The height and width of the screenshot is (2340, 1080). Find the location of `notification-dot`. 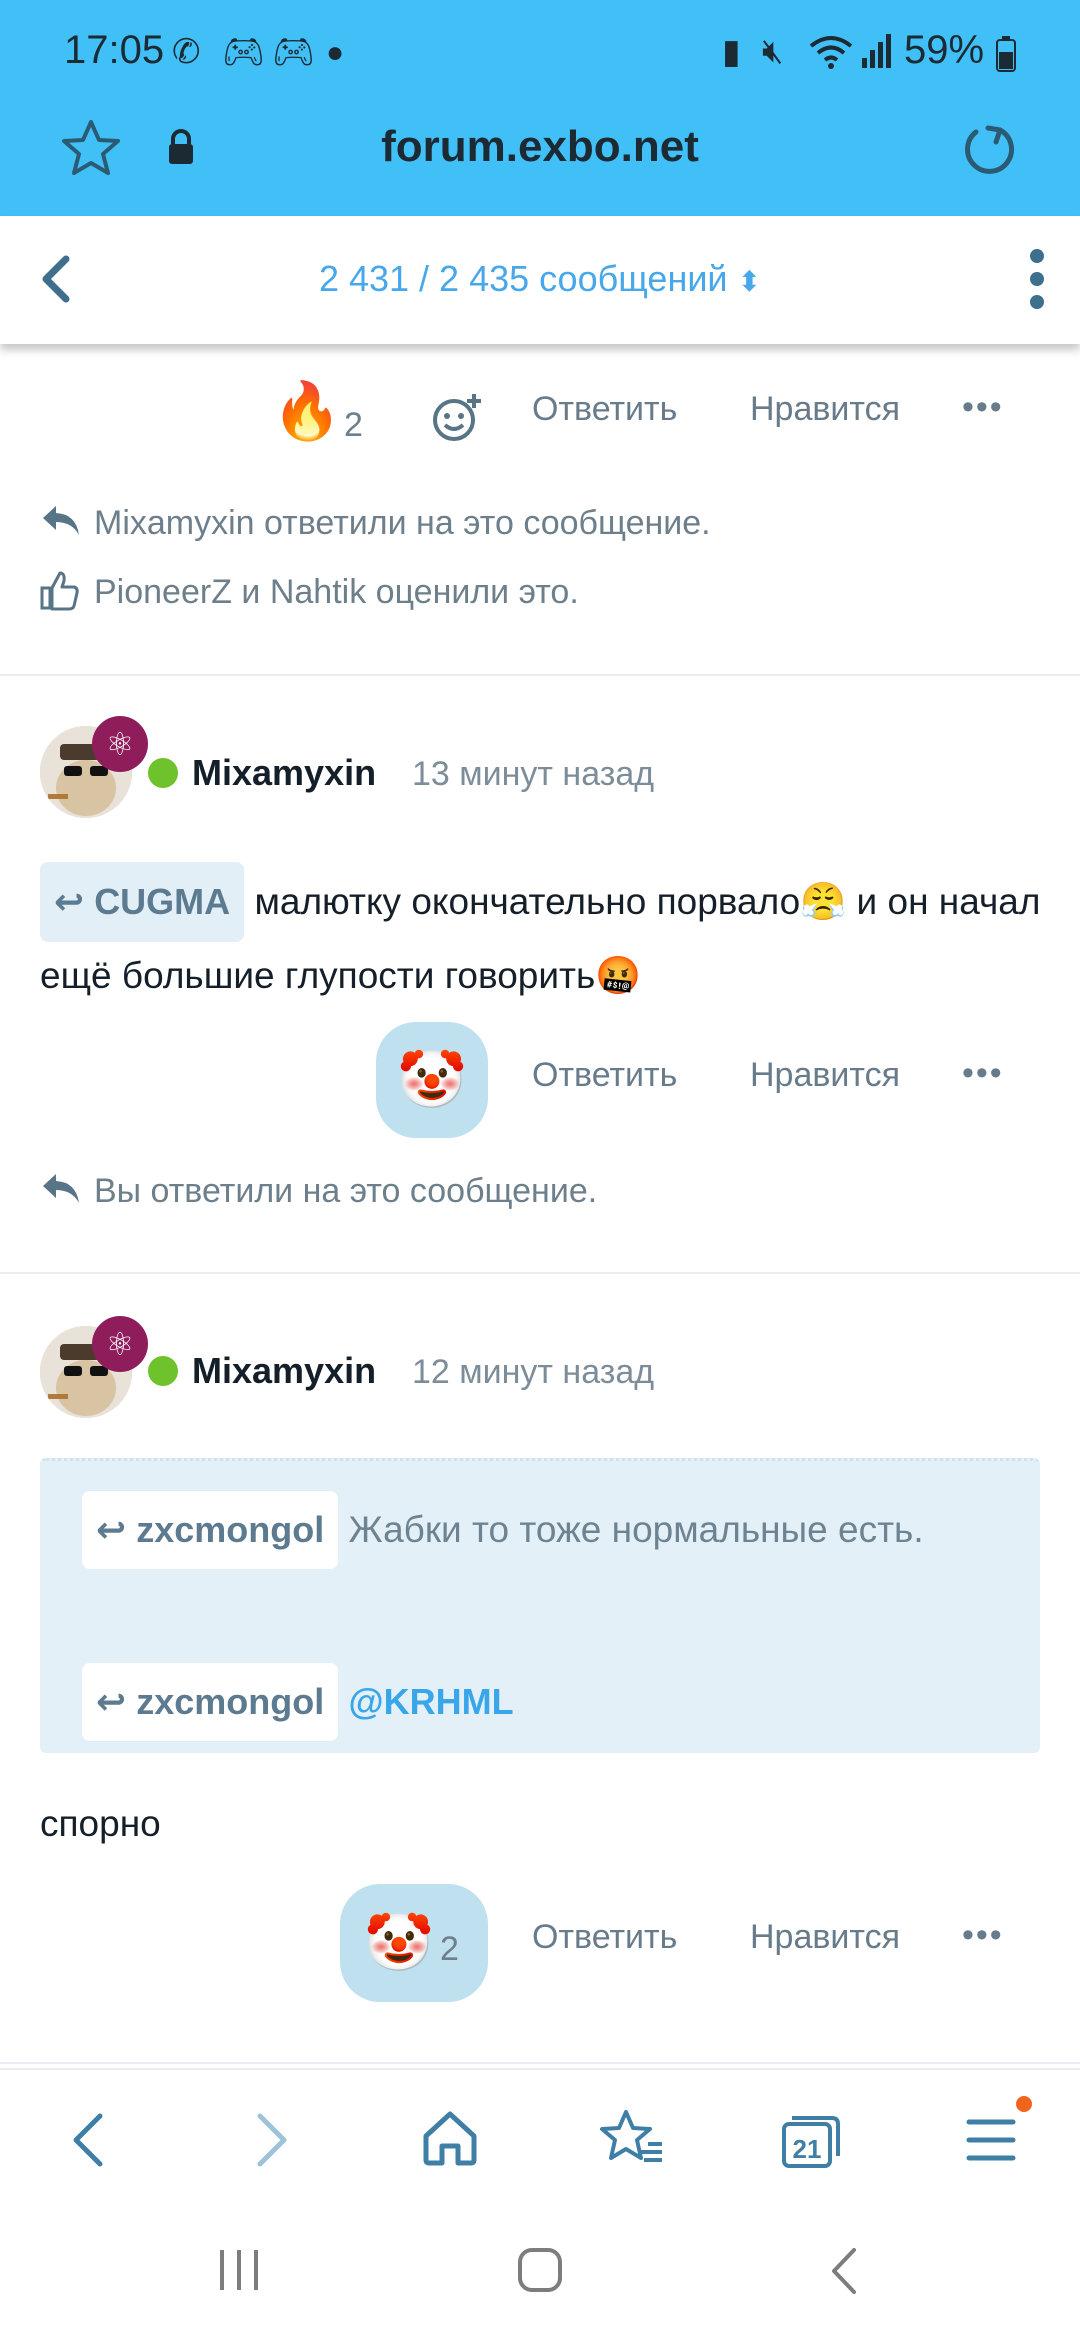

notification-dot is located at coordinates (1024, 2104).